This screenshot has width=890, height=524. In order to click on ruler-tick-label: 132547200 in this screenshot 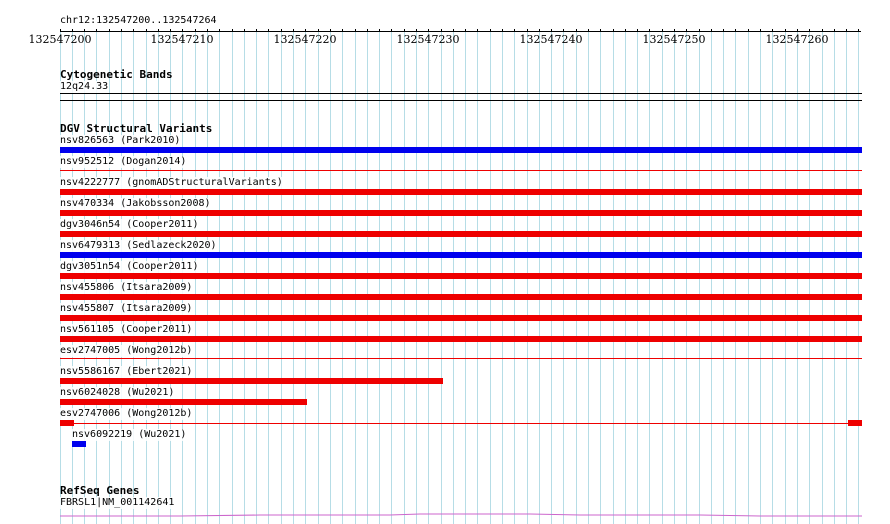, I will do `click(60, 39)`.